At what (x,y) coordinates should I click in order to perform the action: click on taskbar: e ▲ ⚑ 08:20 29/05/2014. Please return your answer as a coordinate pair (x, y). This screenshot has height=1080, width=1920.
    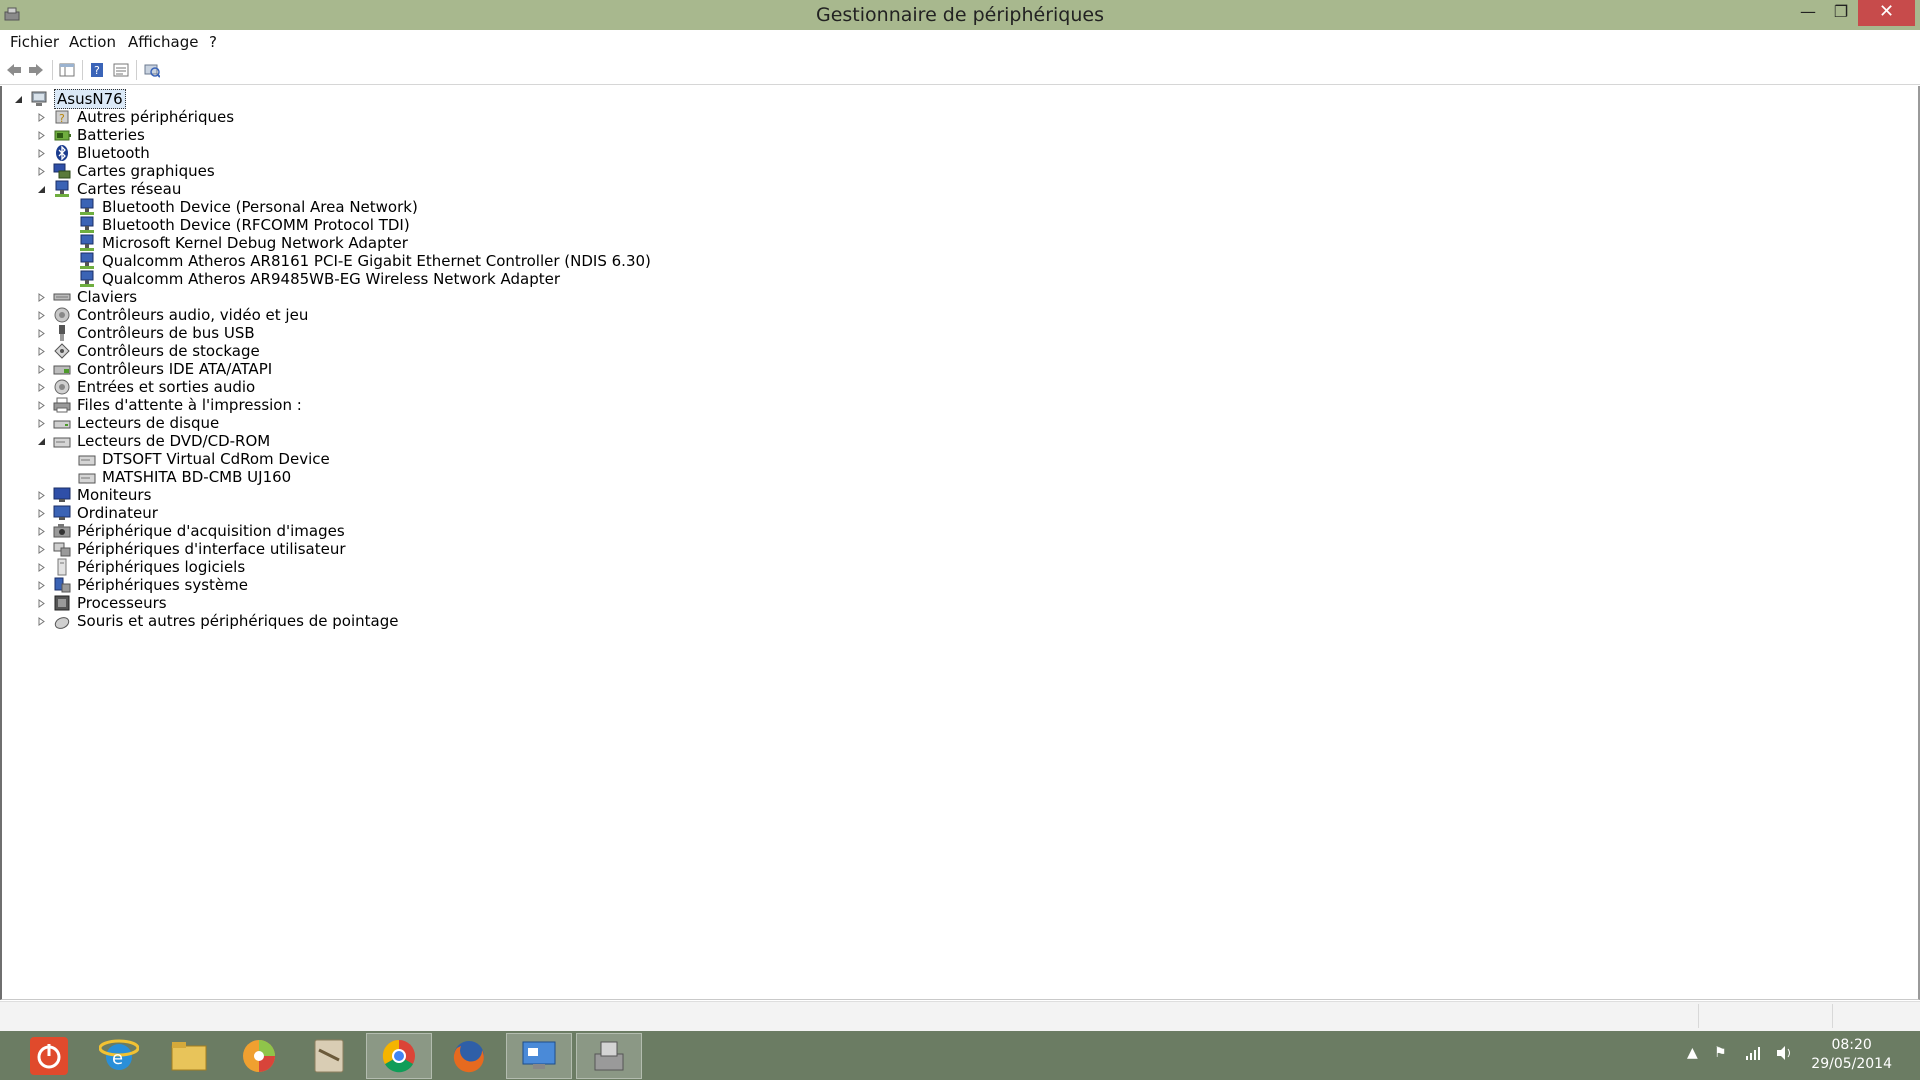
    Looking at the image, I should click on (960, 1055).